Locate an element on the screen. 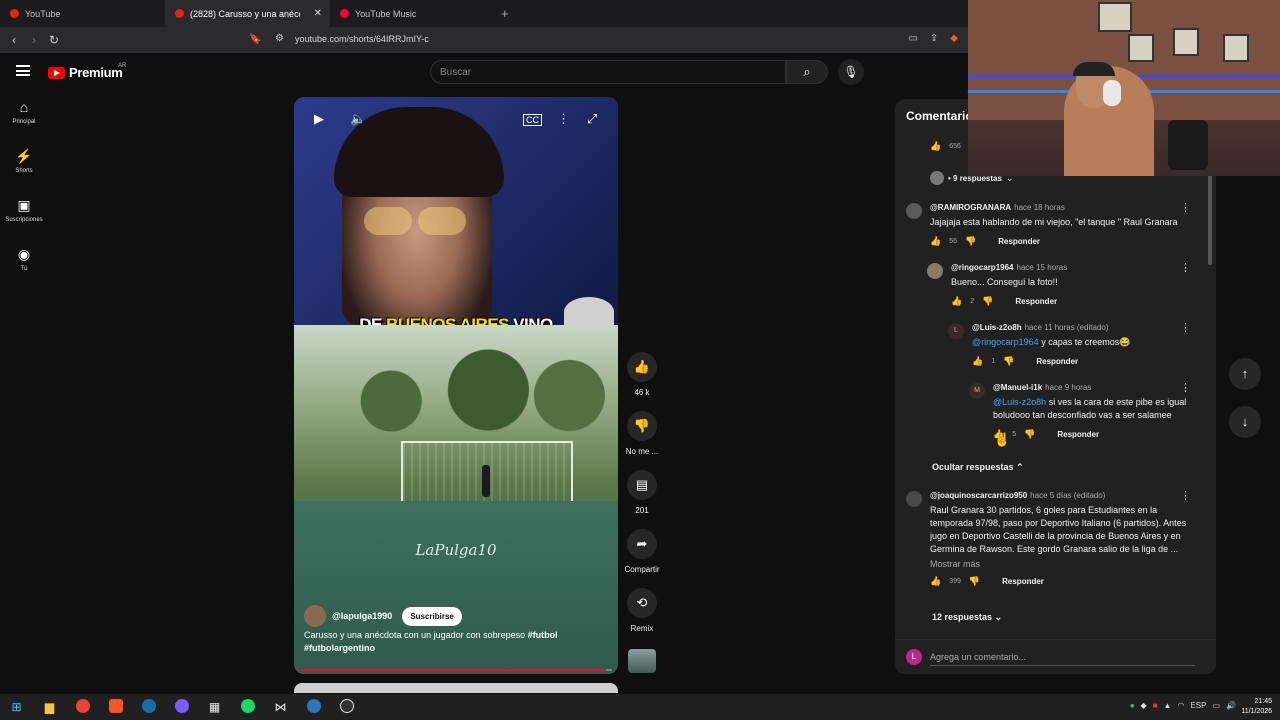  steam-icon is located at coordinates (148, 707).